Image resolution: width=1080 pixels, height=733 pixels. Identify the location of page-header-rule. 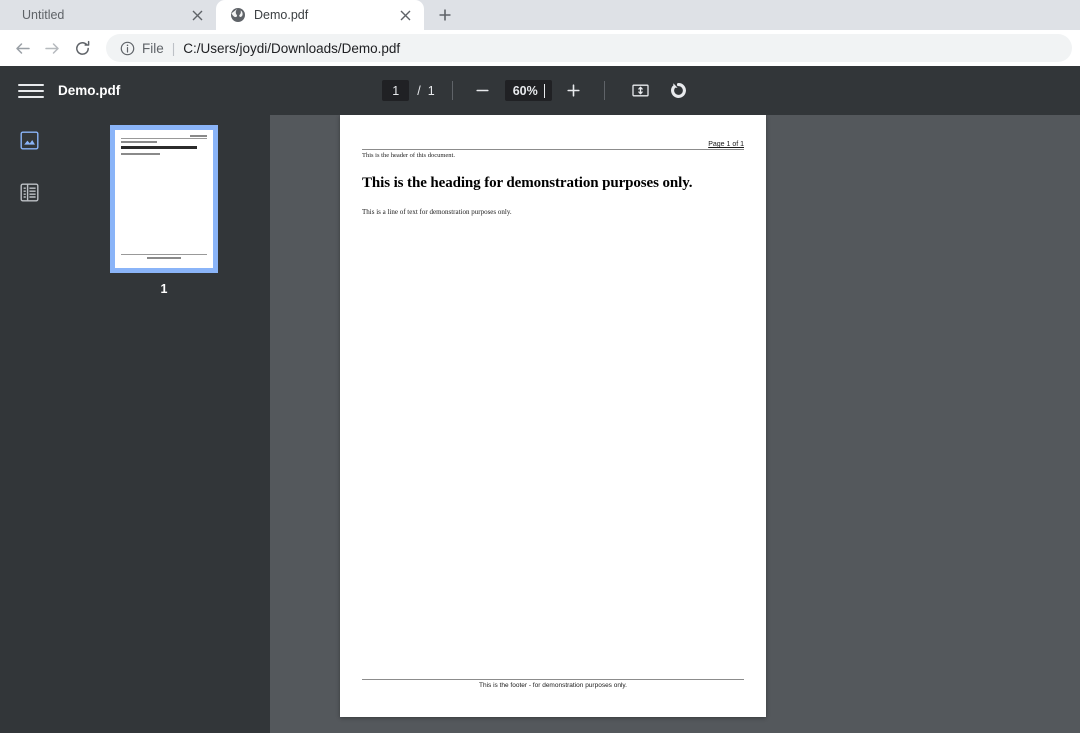
(553, 149).